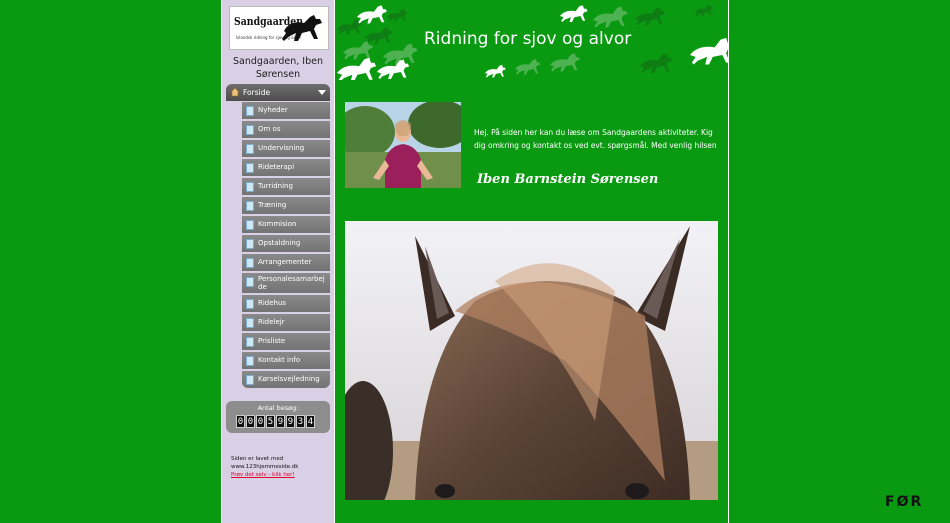 This screenshot has height=523, width=950. Describe the element at coordinates (264, 475) in the screenshot. I see `footer-link: Prøv det selv - klik her!` at that location.